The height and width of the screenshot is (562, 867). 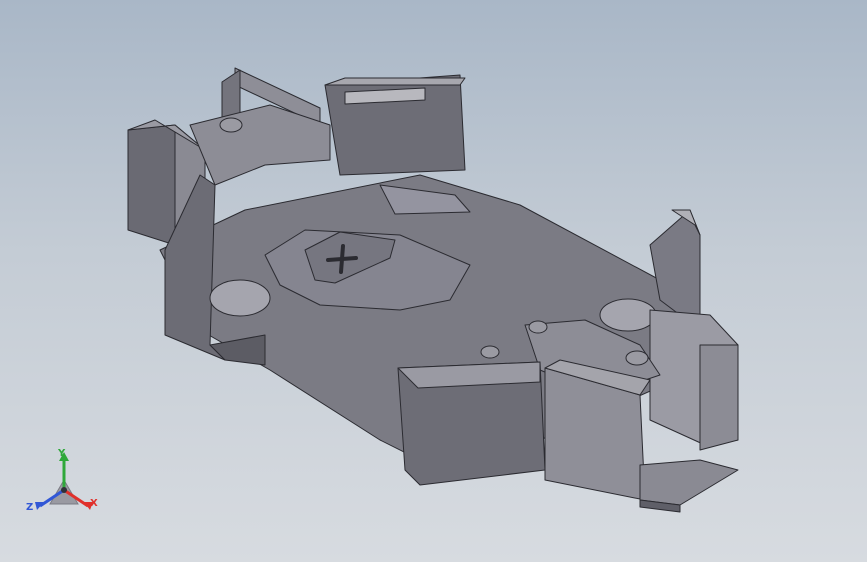 I want to click on triad-graphic, so click(x=64, y=481).